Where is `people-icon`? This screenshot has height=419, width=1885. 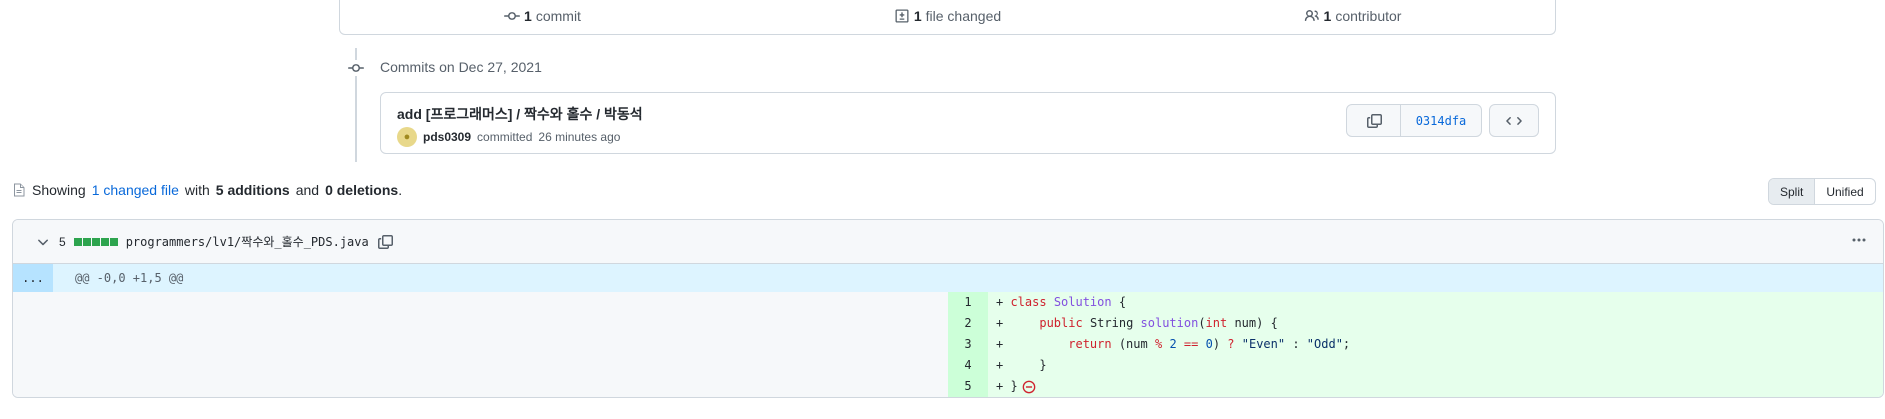 people-icon is located at coordinates (1311, 16).